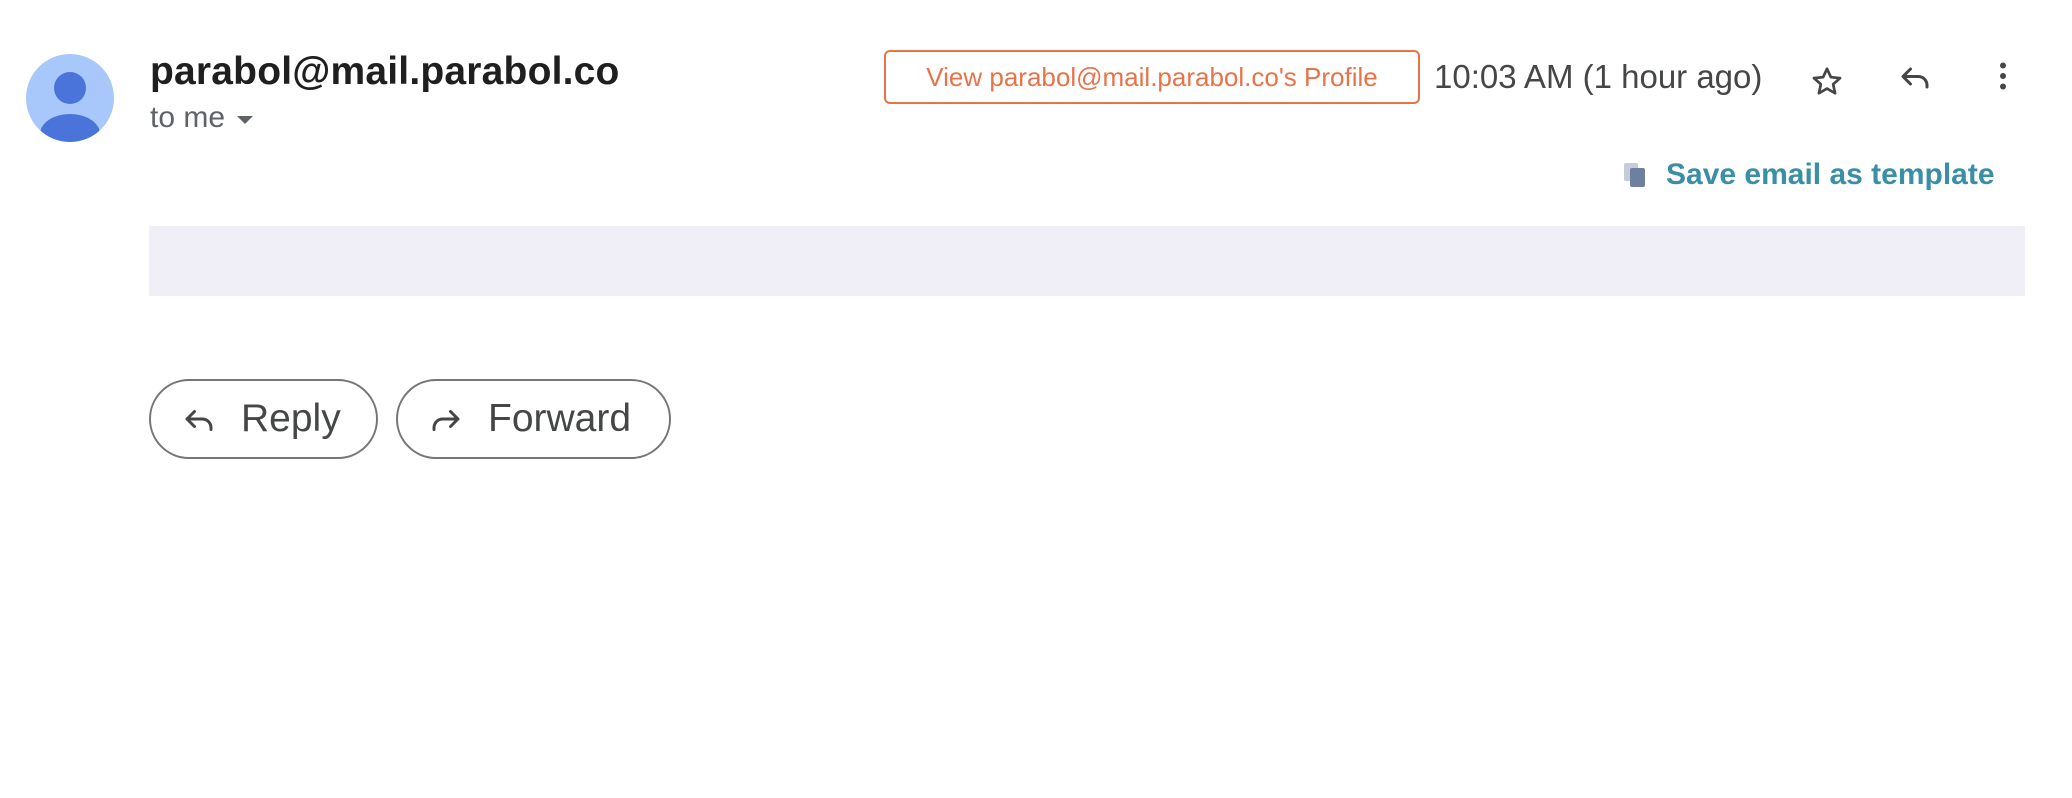 The height and width of the screenshot is (798, 2072). Describe the element at coordinates (560, 418) in the screenshot. I see `forward-label: Forward` at that location.